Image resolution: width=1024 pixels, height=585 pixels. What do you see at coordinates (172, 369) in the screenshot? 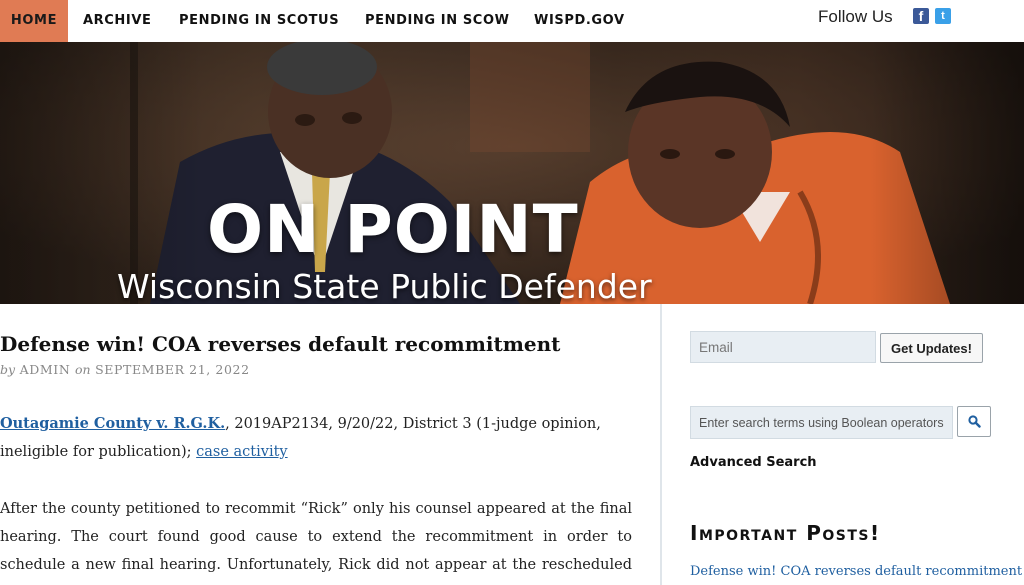
I see `byline-date: SEPTEMBER 21, 2022` at bounding box center [172, 369].